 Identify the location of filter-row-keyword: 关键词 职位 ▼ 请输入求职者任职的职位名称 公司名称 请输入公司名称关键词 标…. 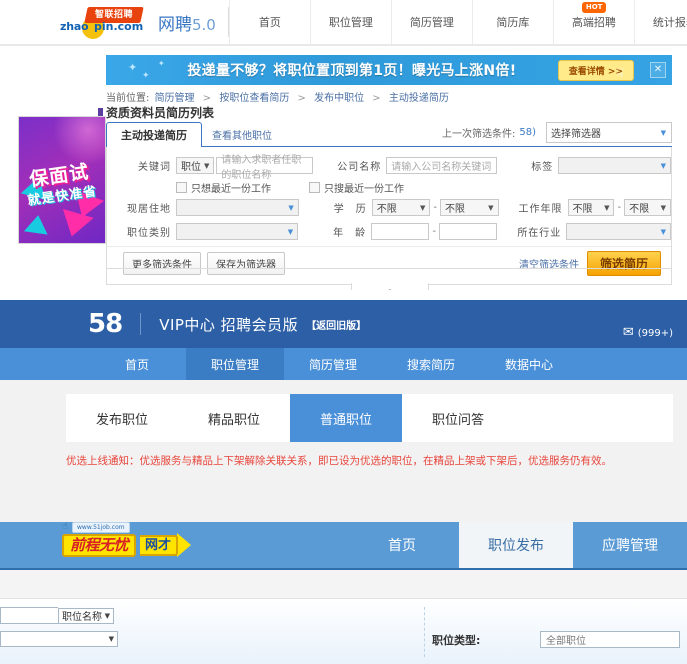
(389, 168).